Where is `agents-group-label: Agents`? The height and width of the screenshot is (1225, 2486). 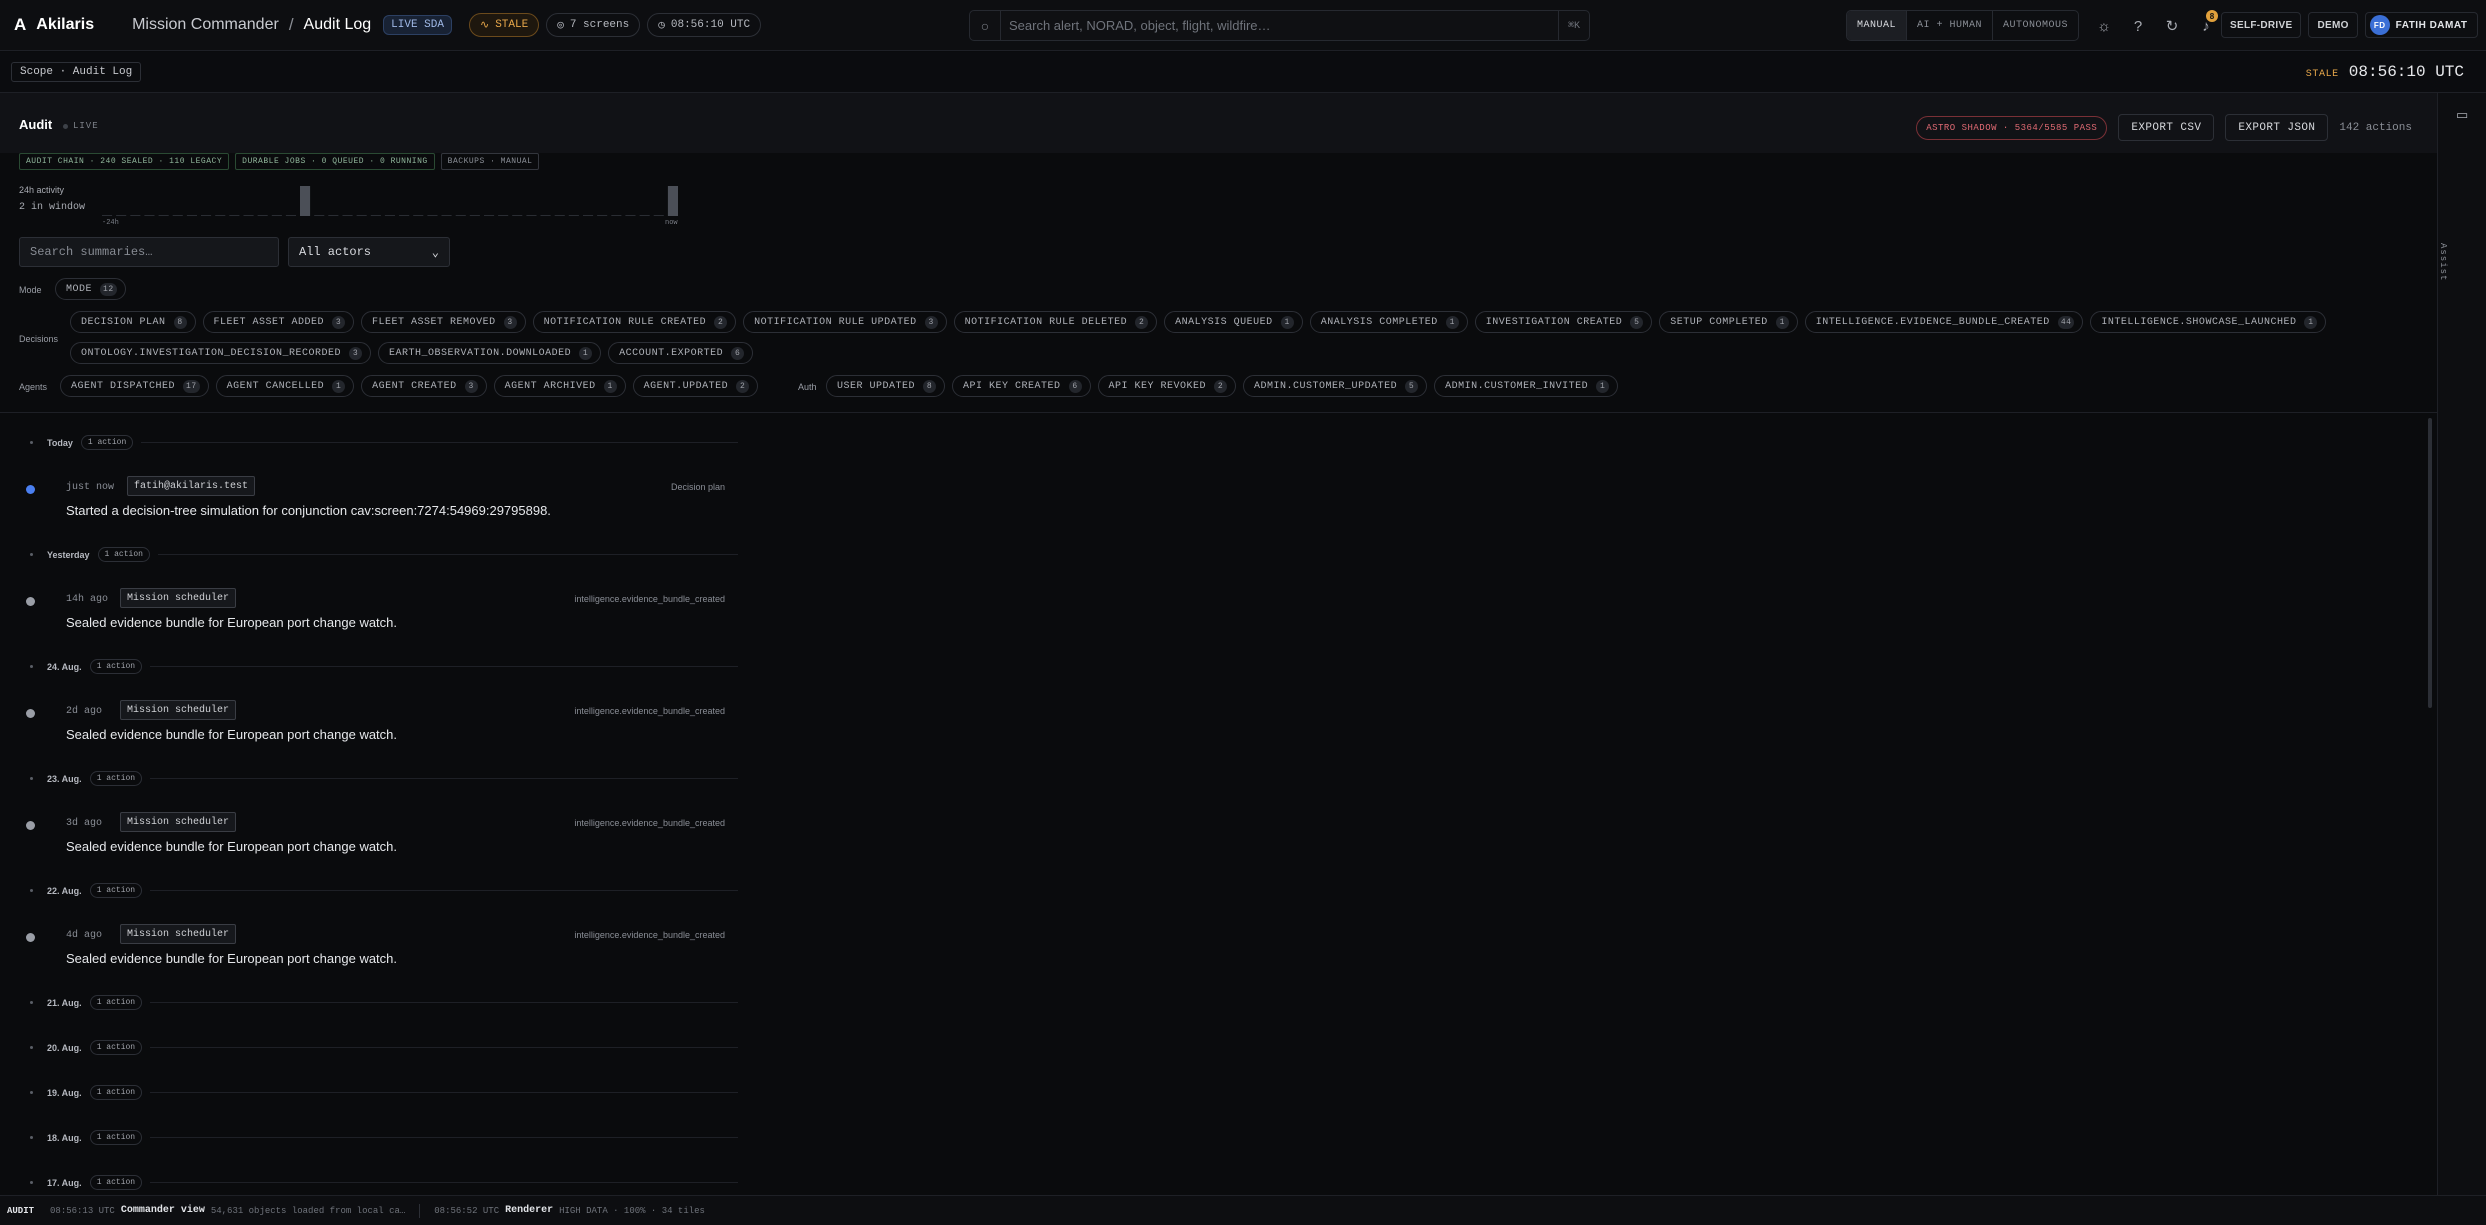
agents-group-label: Agents is located at coordinates (33, 387).